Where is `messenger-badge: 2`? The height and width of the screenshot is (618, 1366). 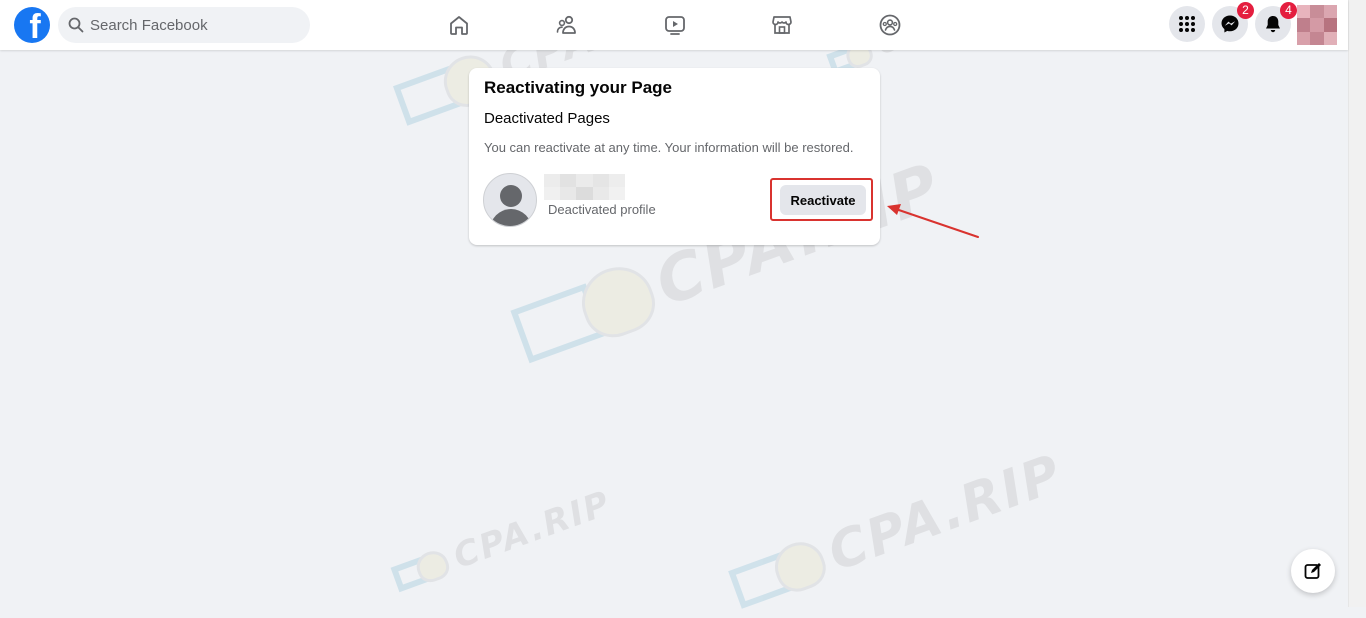
messenger-badge: 2 is located at coordinates (1245, 10).